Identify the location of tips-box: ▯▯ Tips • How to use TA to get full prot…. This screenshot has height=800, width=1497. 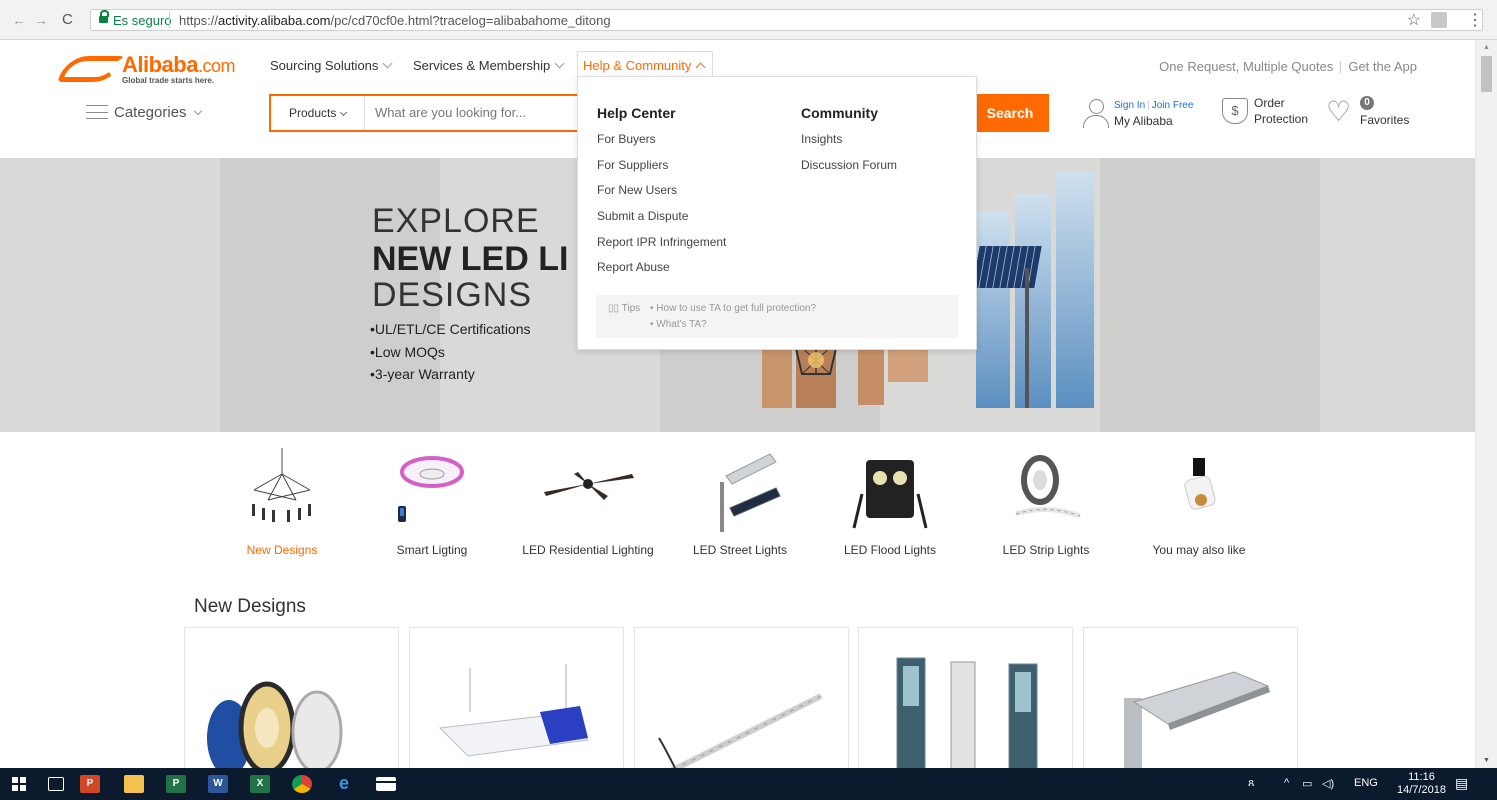
(777, 316).